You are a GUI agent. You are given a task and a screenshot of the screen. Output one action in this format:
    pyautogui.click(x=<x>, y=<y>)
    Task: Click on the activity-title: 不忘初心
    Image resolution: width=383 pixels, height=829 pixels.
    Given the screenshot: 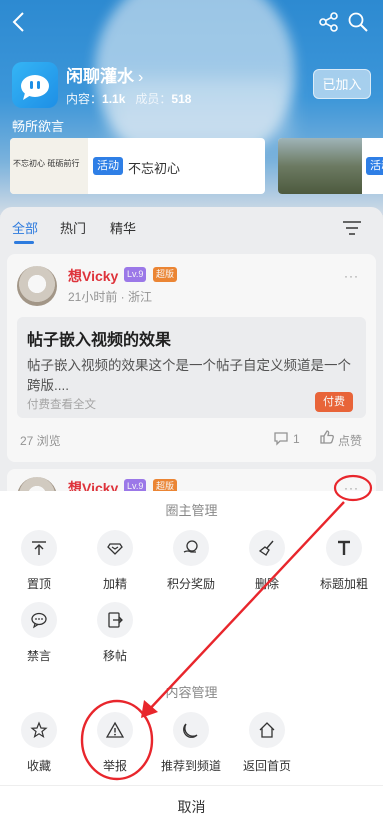 What is the action you would take?
    pyautogui.click(x=154, y=168)
    